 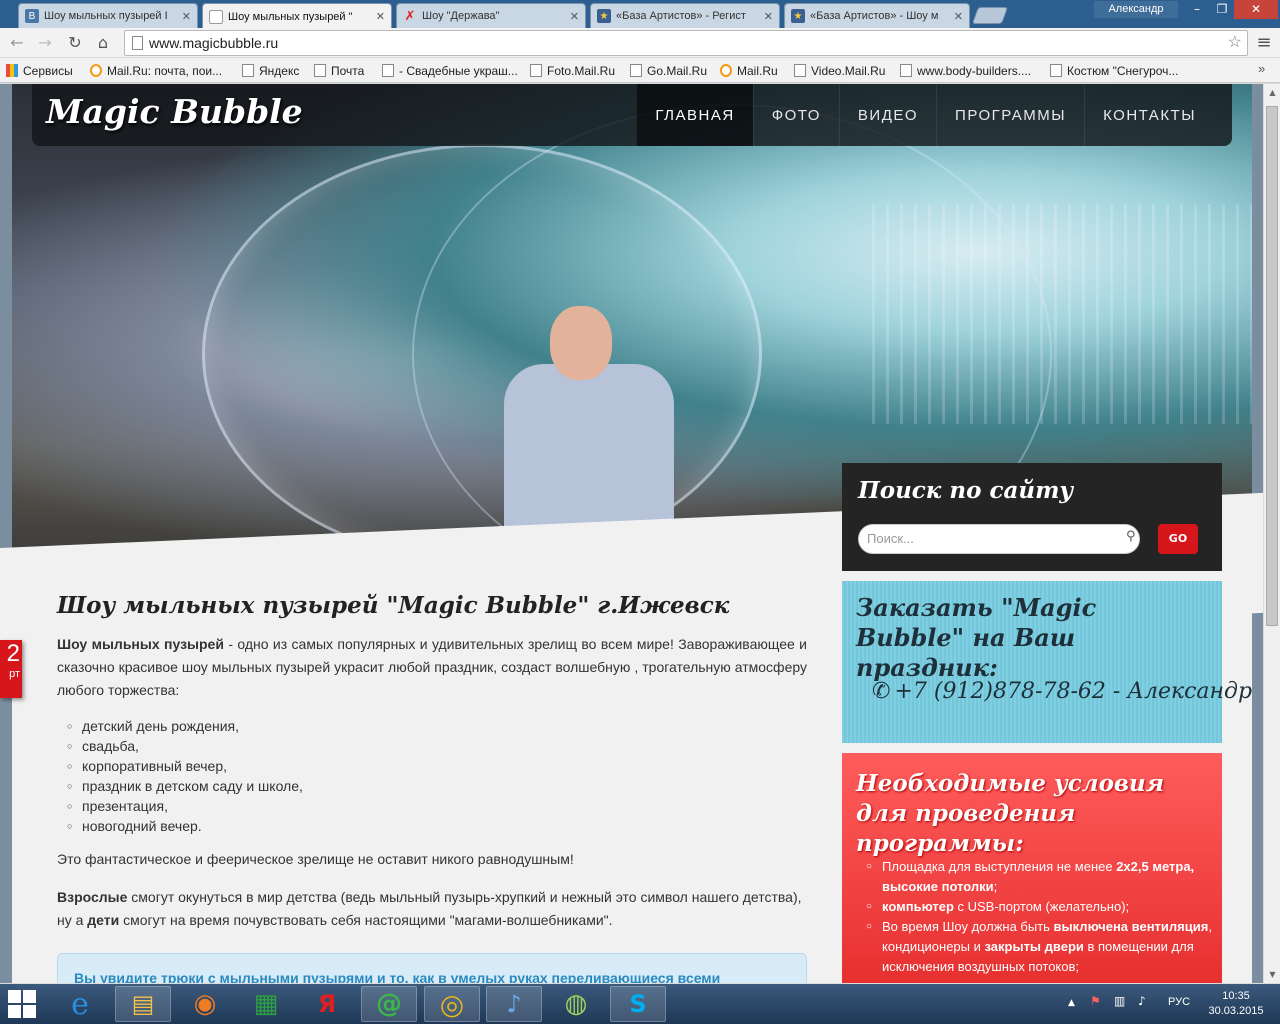 I want to click on forward-button: →, so click(x=45, y=43).